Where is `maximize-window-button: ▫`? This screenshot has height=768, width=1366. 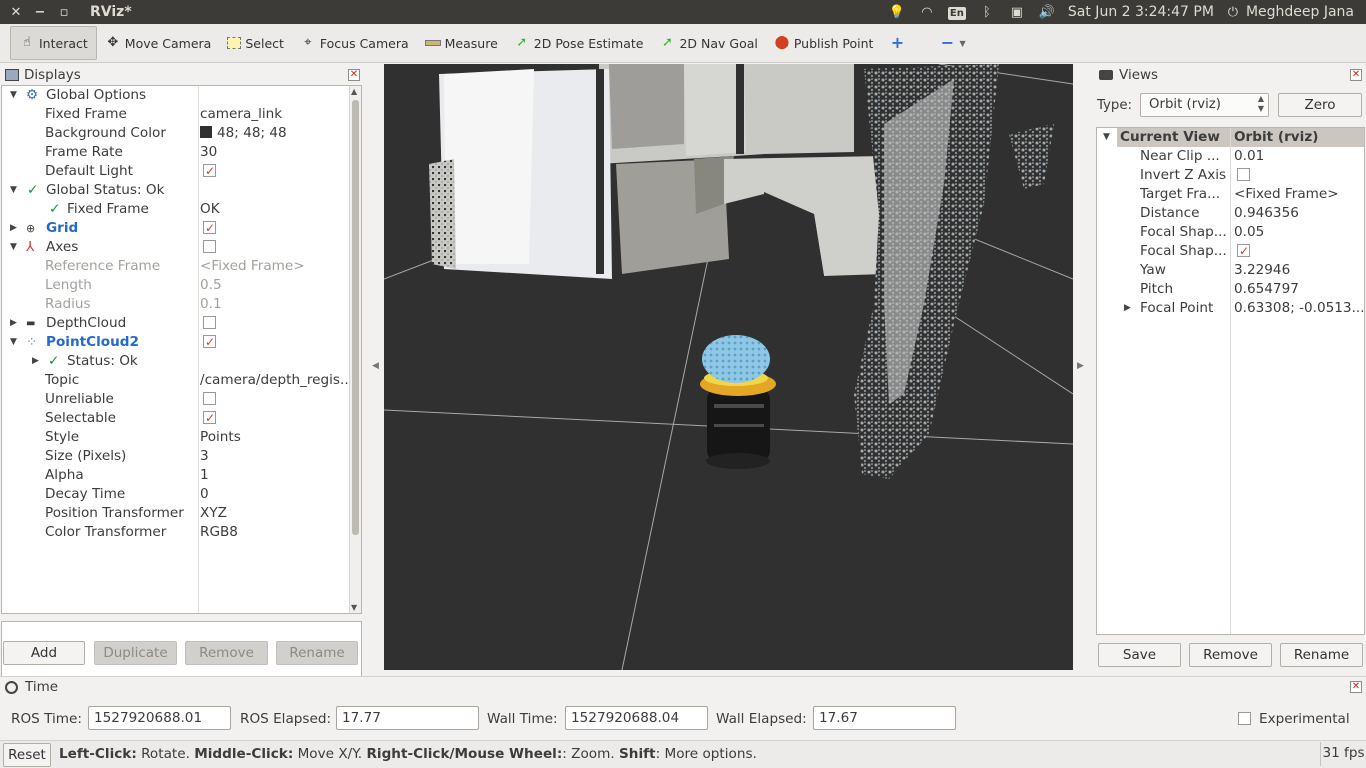
maximize-window-button: ▫ is located at coordinates (64, 12).